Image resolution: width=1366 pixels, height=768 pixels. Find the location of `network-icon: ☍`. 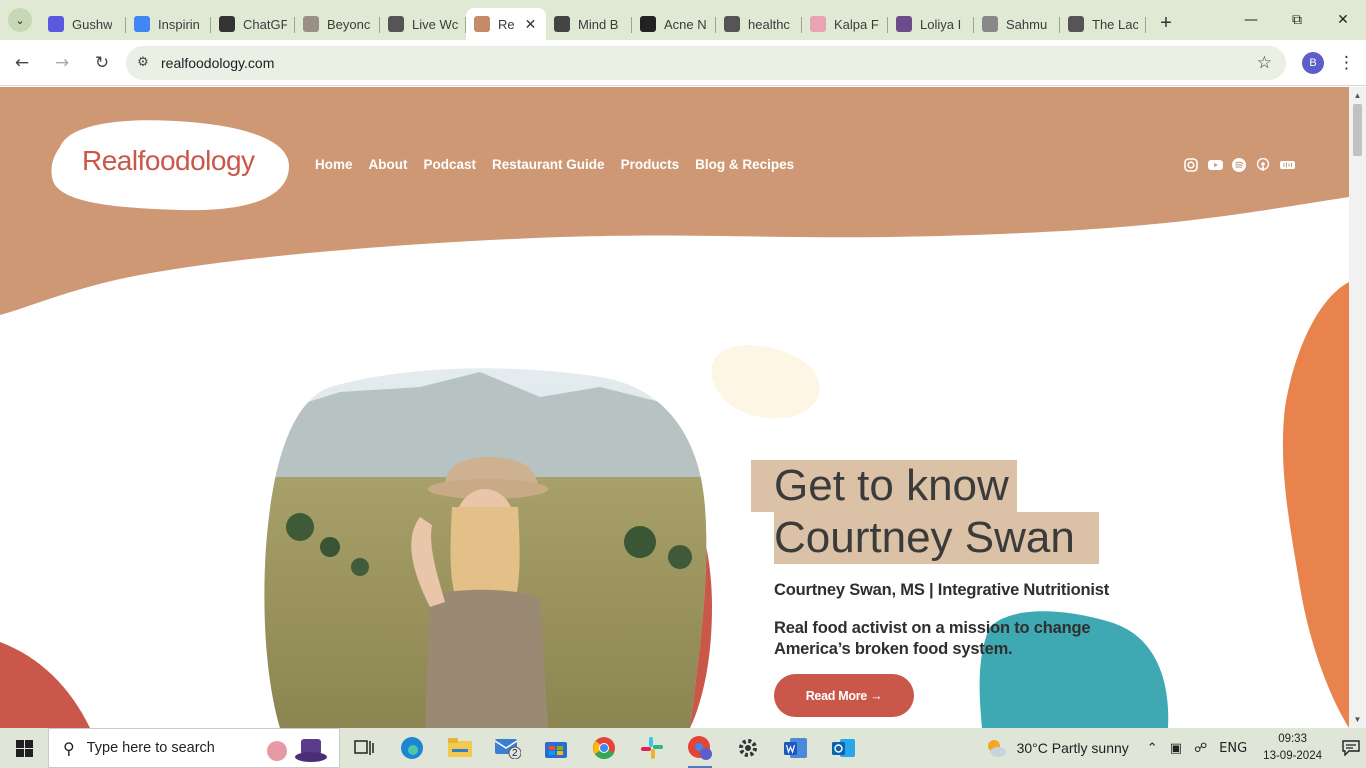

network-icon: ☍ is located at coordinates (1200, 748).